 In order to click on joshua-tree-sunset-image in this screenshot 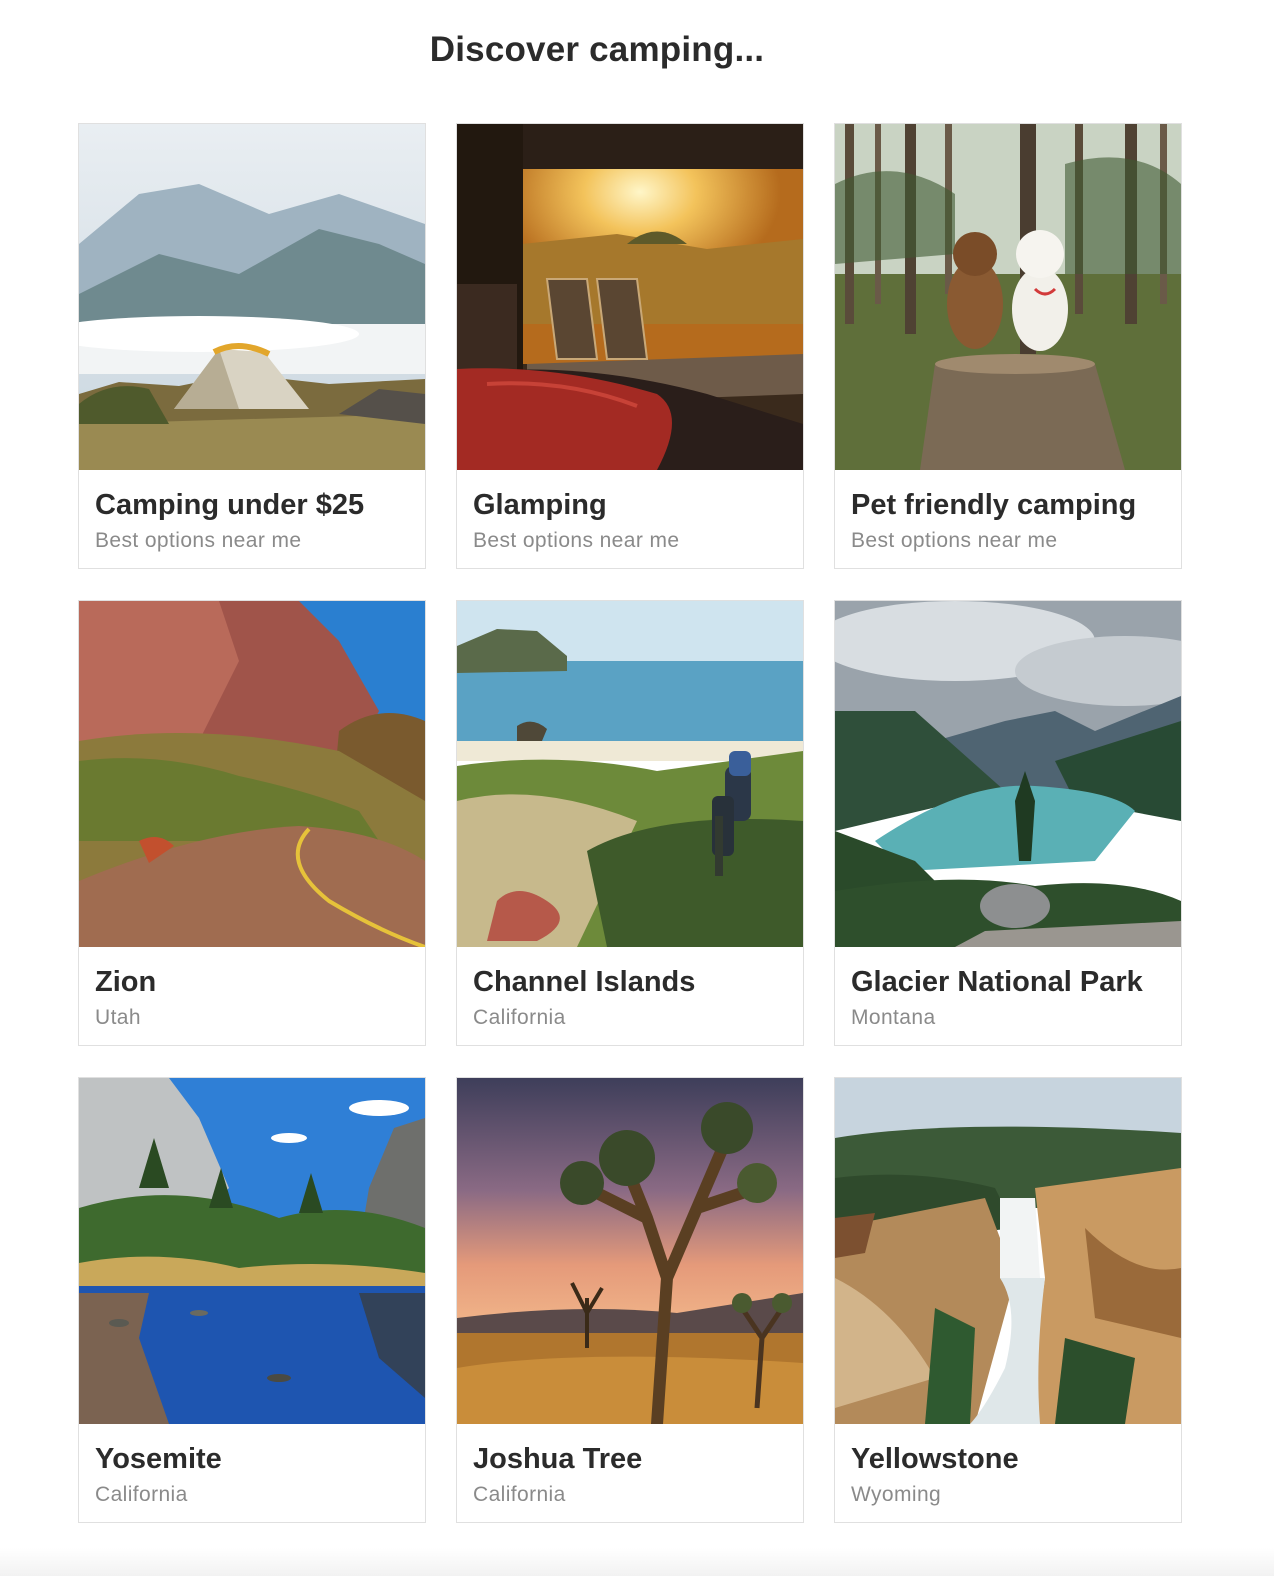, I will do `click(630, 1251)`.